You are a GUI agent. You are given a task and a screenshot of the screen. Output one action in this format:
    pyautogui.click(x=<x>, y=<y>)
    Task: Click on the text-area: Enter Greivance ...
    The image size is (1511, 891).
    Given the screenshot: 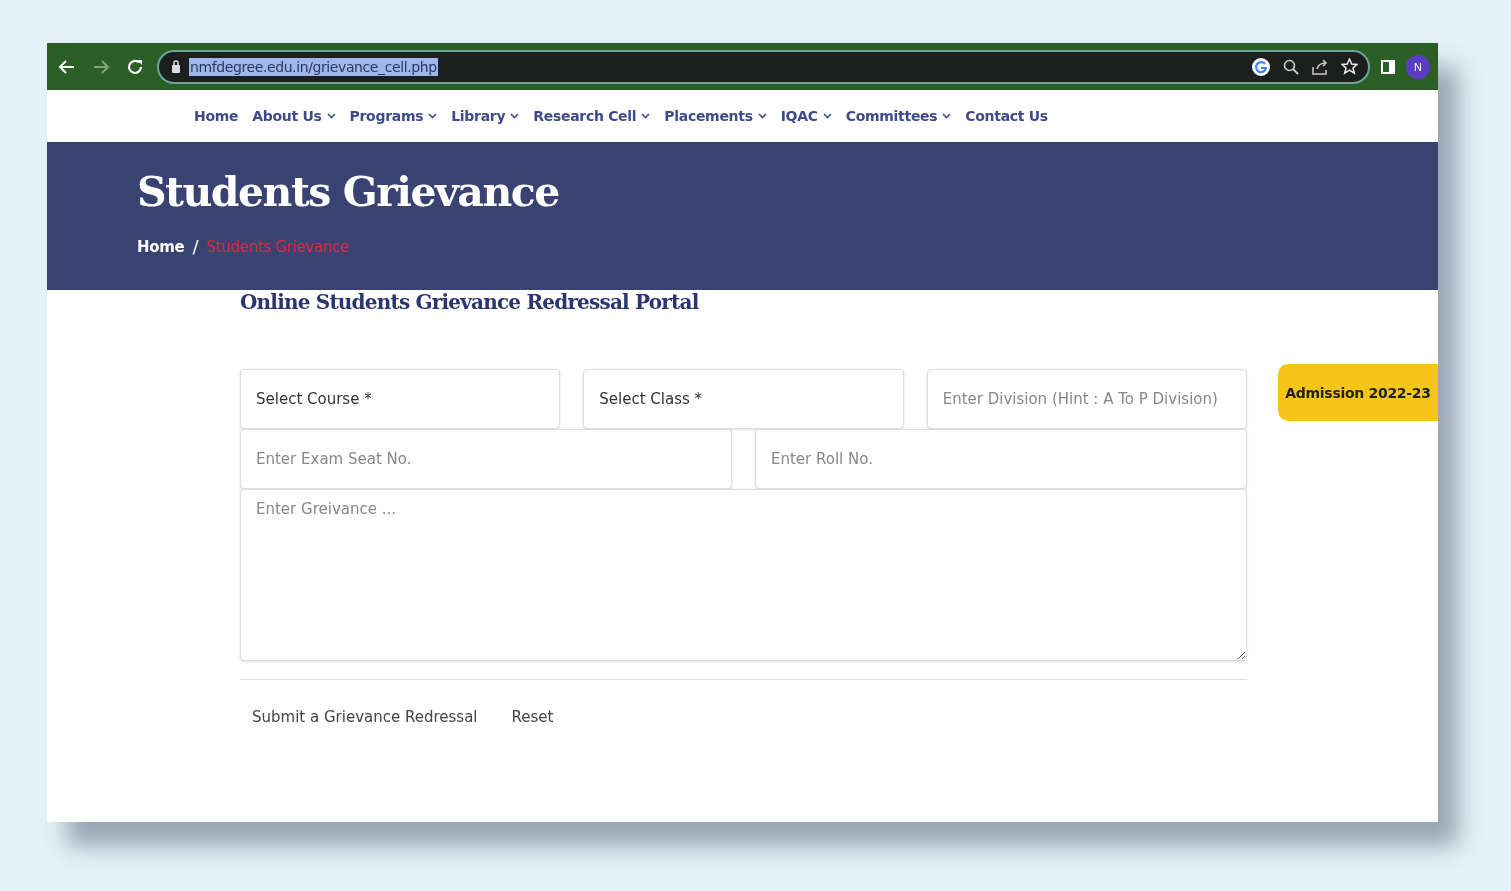 What is the action you would take?
    pyautogui.click(x=743, y=575)
    